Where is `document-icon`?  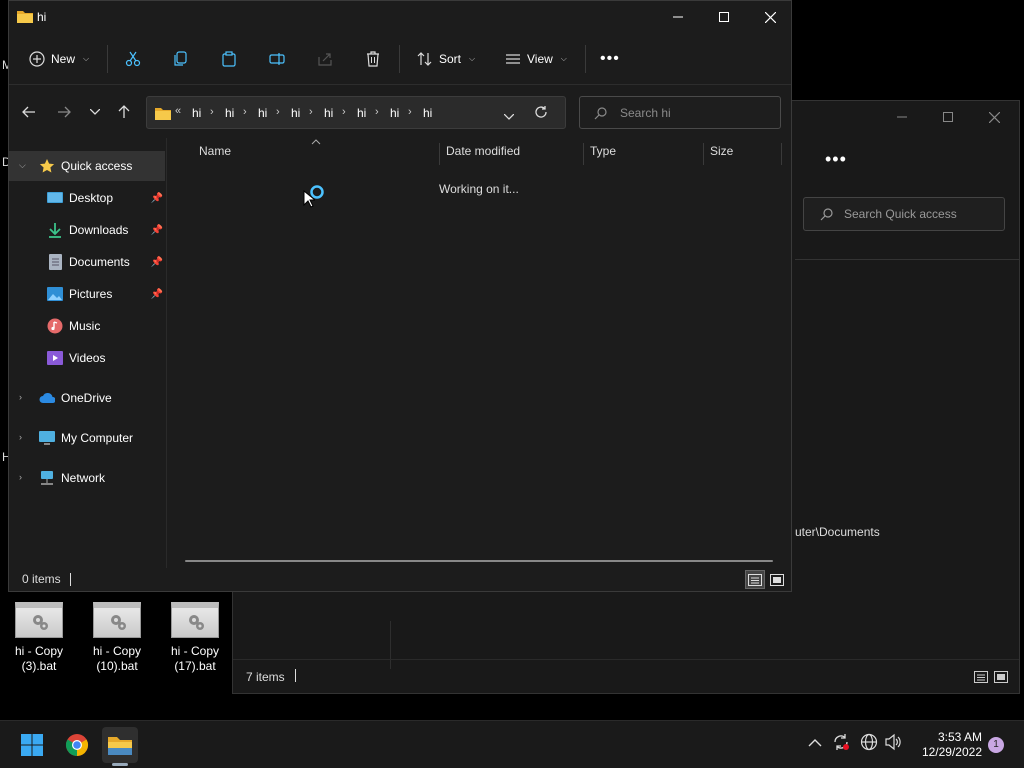
document-icon is located at coordinates (55, 262).